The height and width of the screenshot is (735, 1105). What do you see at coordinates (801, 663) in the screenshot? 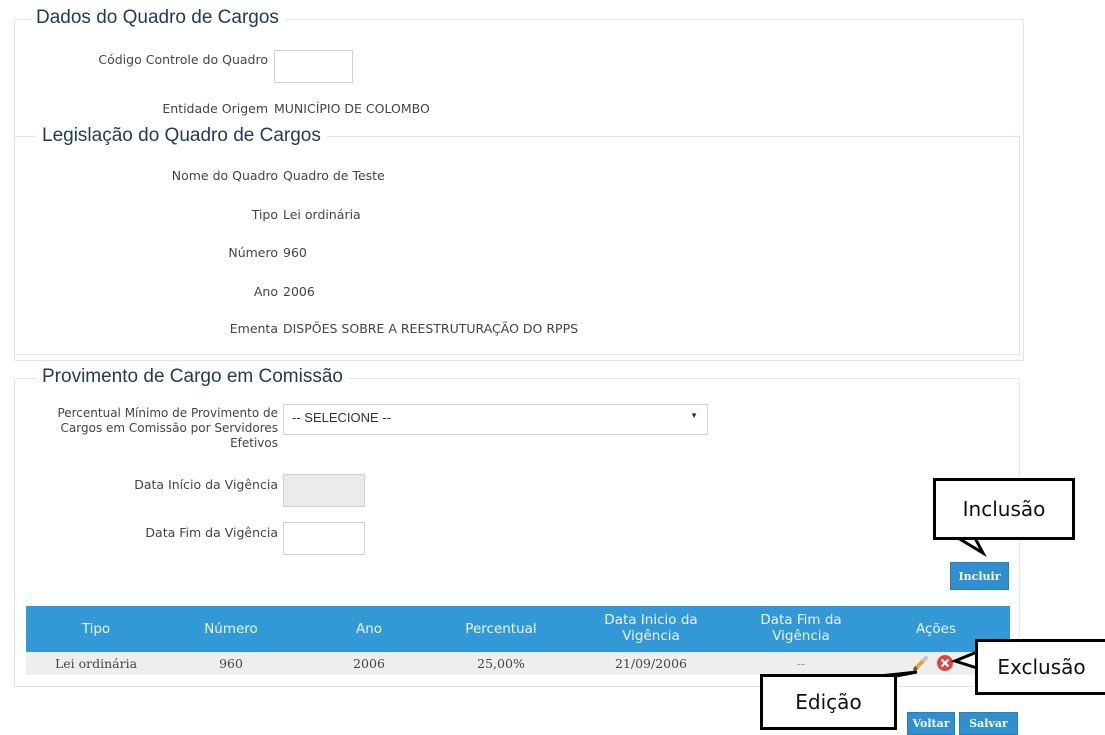
I see `td-data-fim: --` at bounding box center [801, 663].